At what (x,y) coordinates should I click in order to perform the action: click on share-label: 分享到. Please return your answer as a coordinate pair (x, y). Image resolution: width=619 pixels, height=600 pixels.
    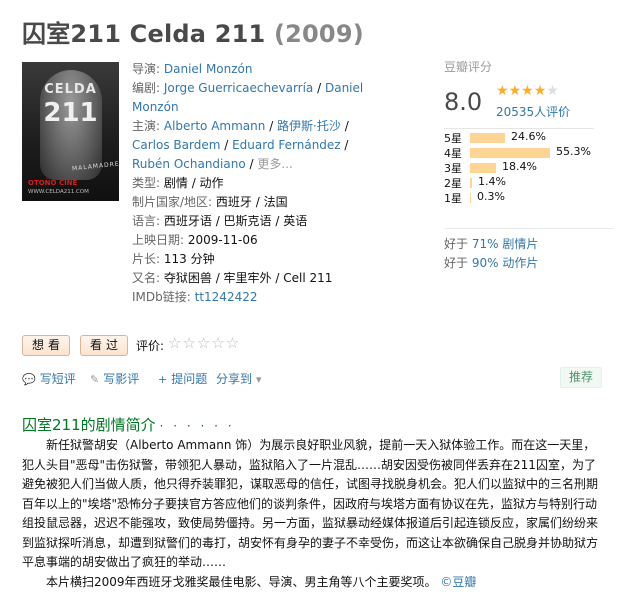
    Looking at the image, I should click on (234, 379).